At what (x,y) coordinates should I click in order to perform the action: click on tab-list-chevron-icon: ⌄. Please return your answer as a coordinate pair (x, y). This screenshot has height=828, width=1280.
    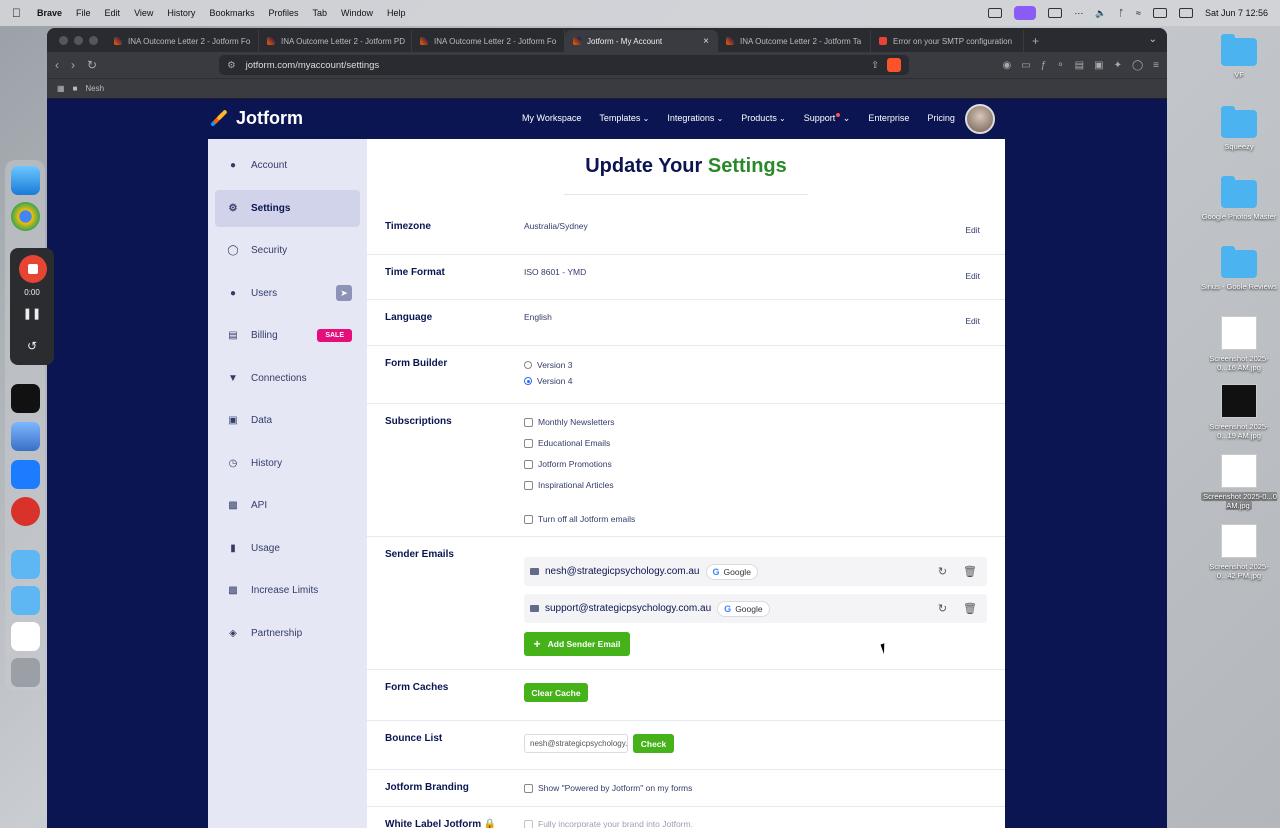
    Looking at the image, I should click on (1153, 39).